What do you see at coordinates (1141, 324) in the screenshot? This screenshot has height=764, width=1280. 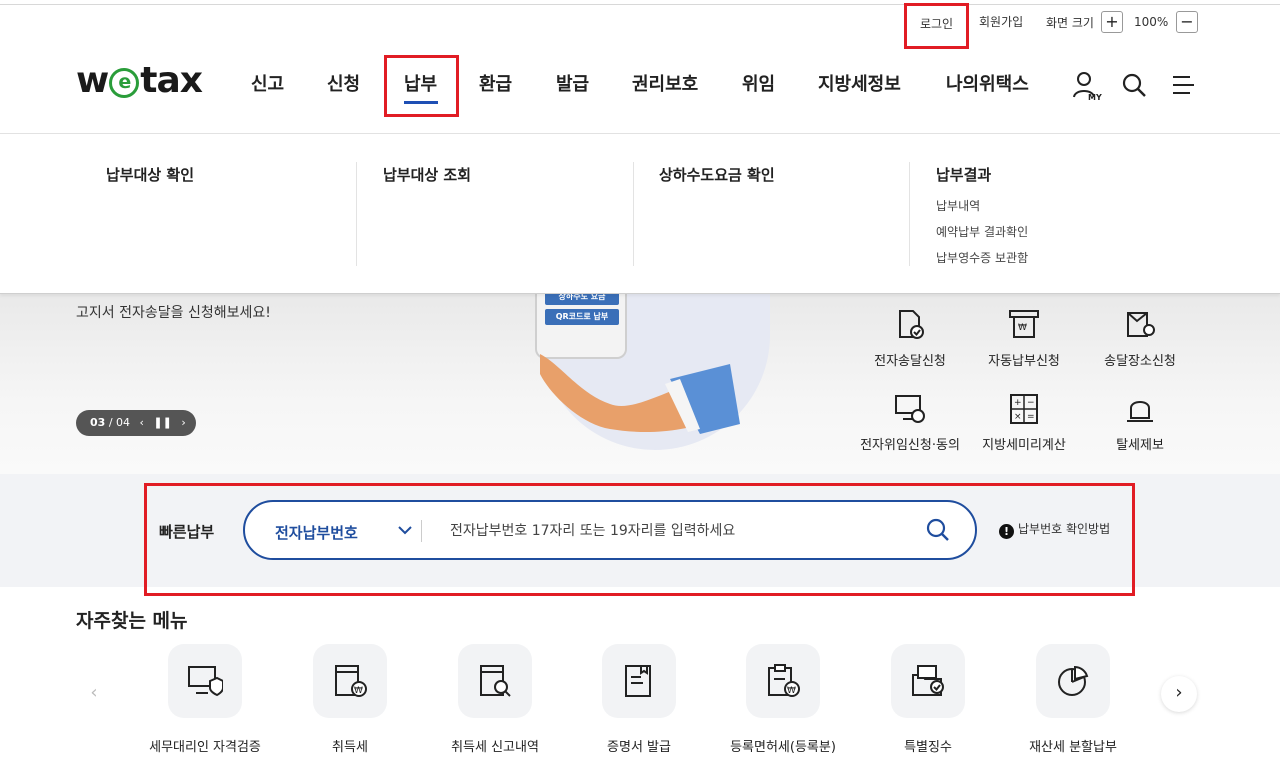 I see `location-document-icon` at bounding box center [1141, 324].